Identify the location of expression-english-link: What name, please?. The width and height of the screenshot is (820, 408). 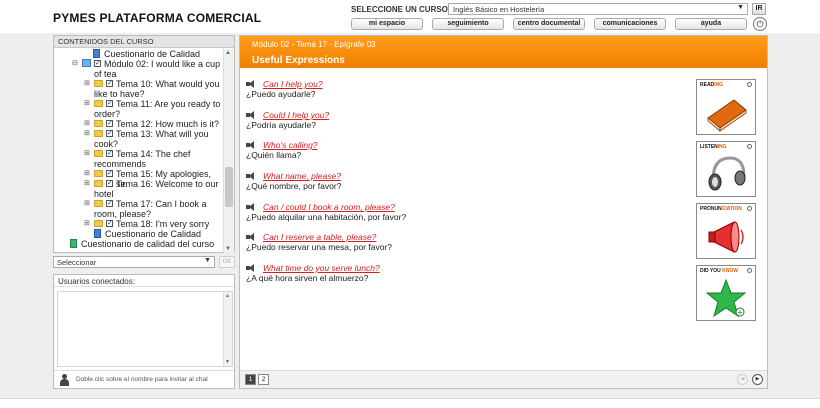
(302, 176).